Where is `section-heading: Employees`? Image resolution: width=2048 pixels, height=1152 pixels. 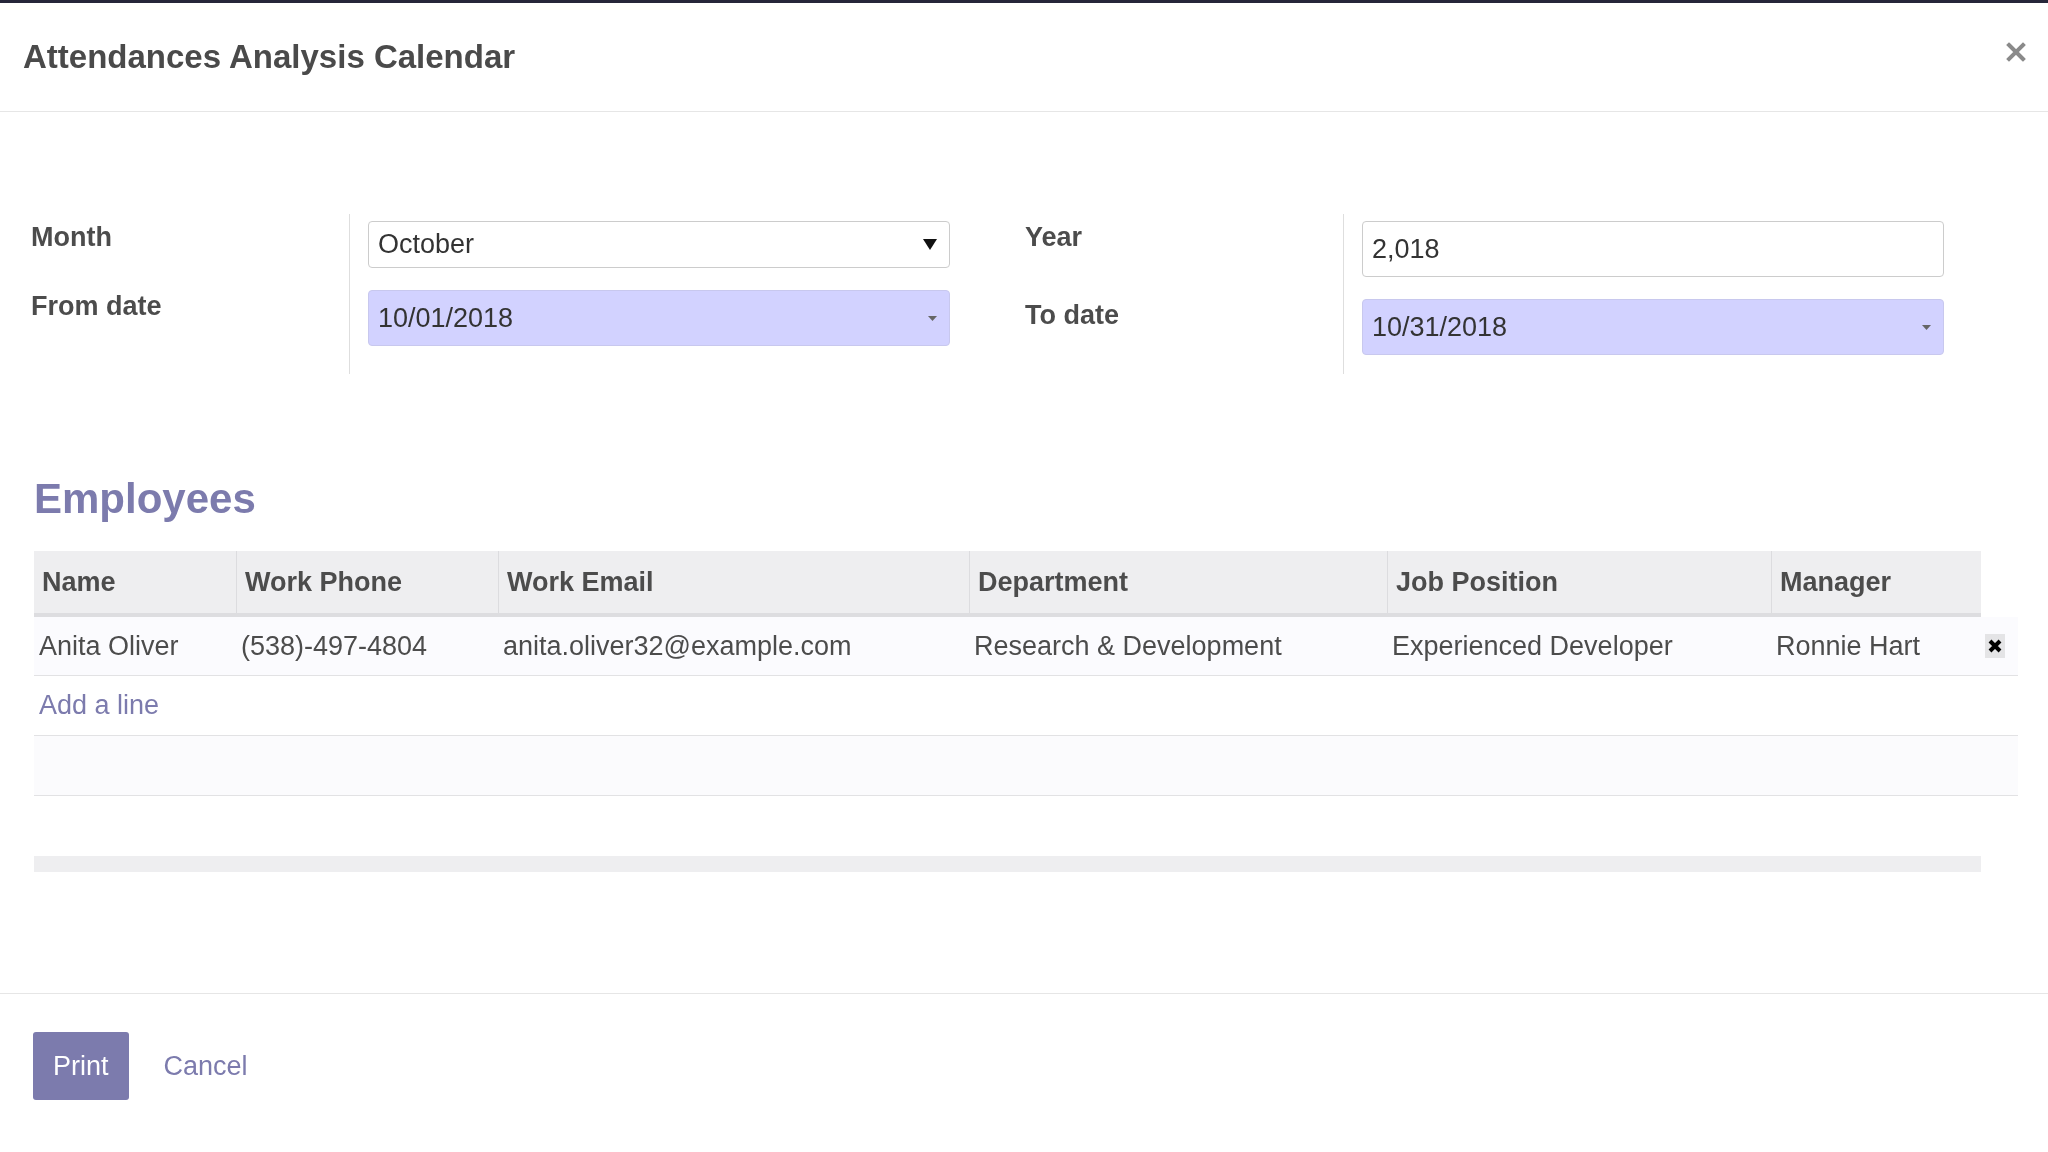
section-heading: Employees is located at coordinates (145, 499).